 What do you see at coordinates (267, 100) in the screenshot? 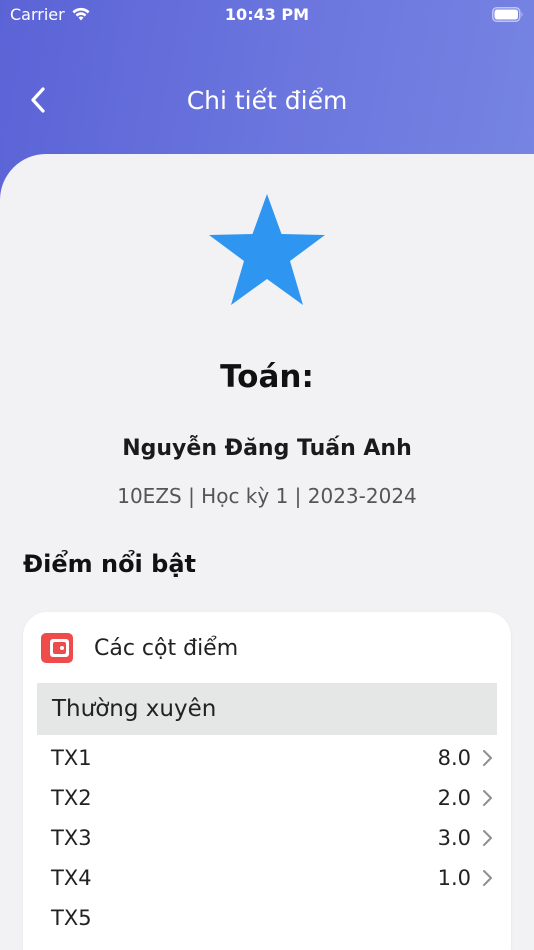
I see `page-title: Chi tiết điểm` at bounding box center [267, 100].